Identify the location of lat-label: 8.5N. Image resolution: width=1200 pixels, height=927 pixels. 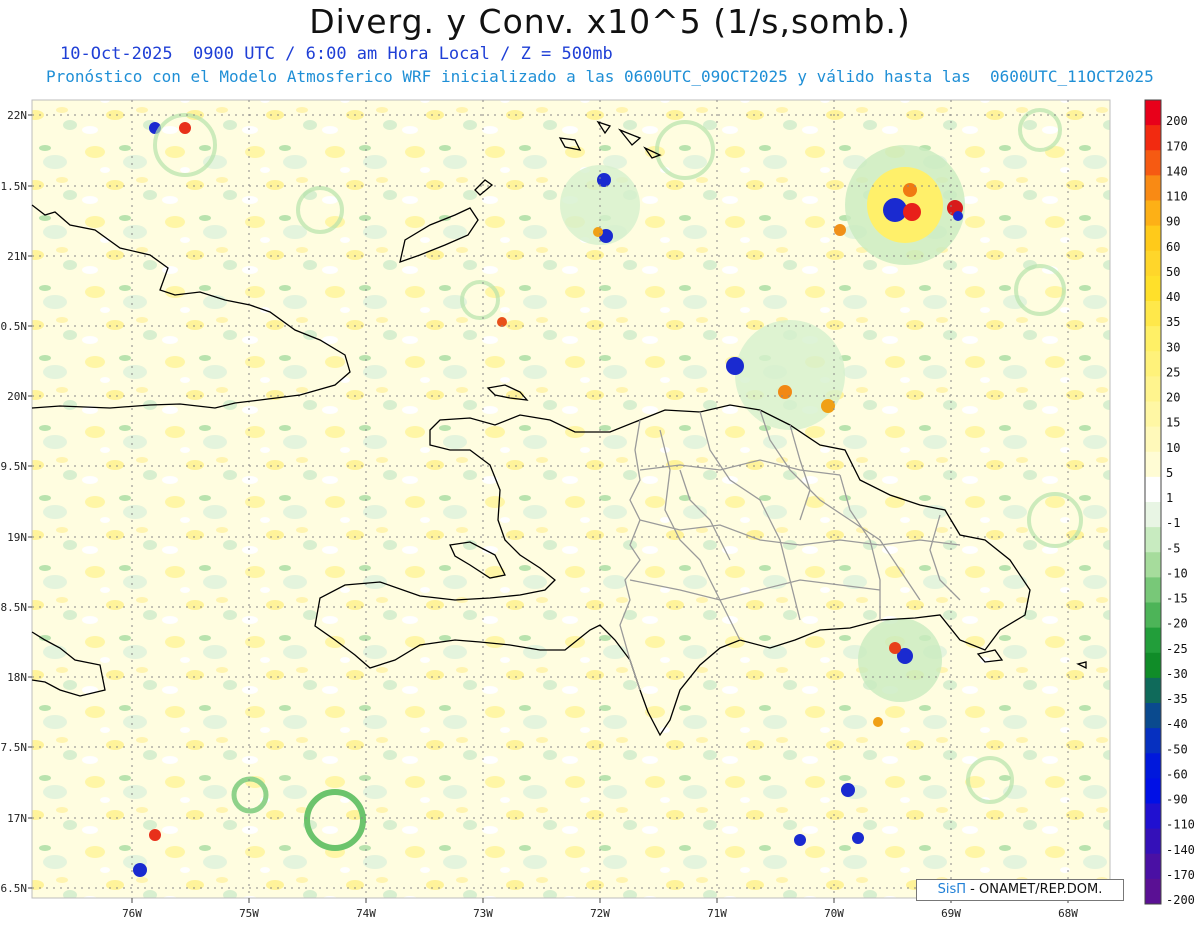
(14, 607).